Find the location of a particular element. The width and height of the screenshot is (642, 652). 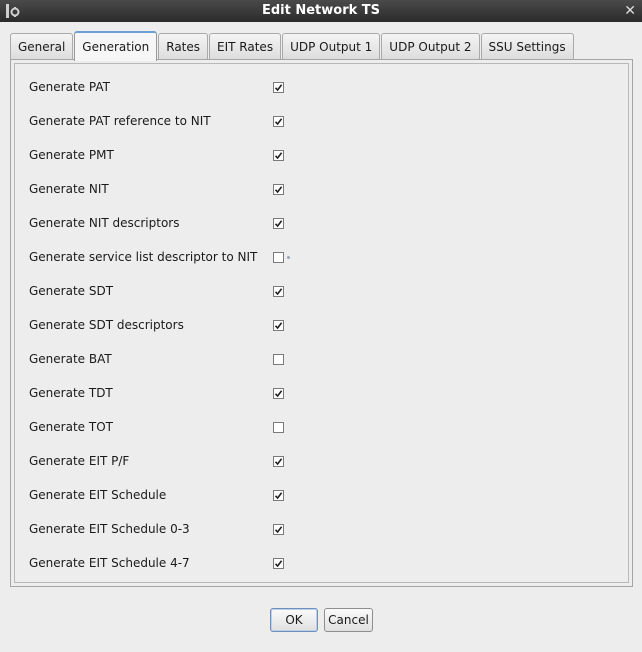

option-row: Generate NIT descriptors is located at coordinates (179, 224).